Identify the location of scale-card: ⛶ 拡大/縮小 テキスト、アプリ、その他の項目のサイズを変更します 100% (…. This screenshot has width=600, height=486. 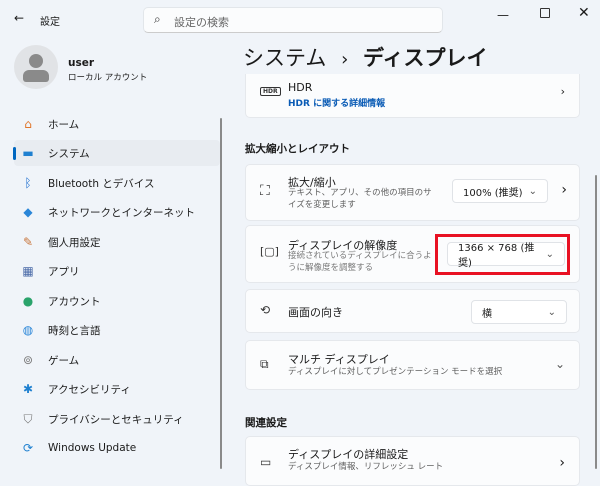
(412, 192).